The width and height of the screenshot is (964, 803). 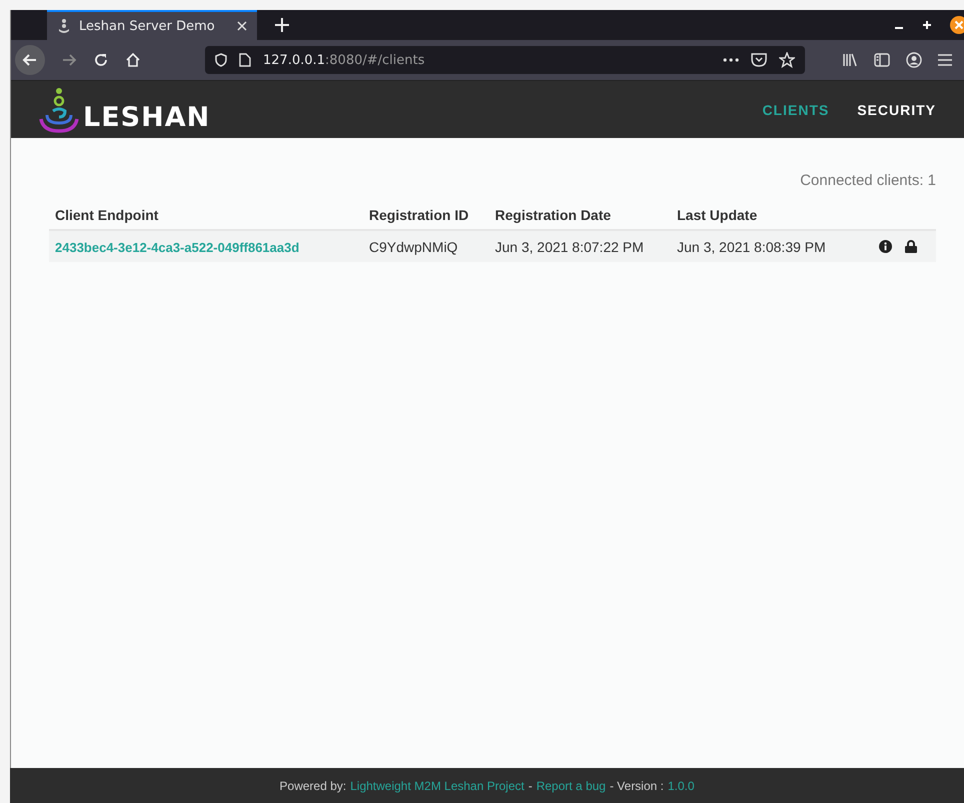 What do you see at coordinates (896, 110) in the screenshot?
I see `nav-link: SECURITY` at bounding box center [896, 110].